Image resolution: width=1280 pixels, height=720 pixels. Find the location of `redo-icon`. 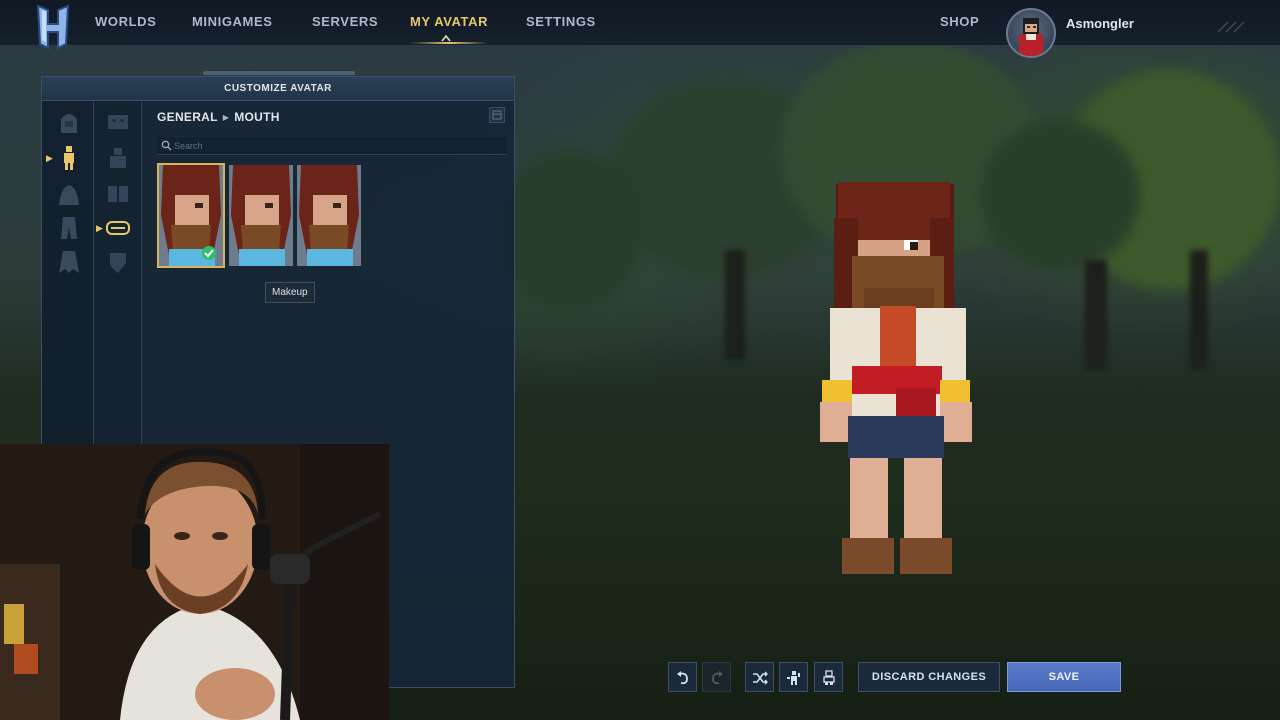

redo-icon is located at coordinates (717, 678).